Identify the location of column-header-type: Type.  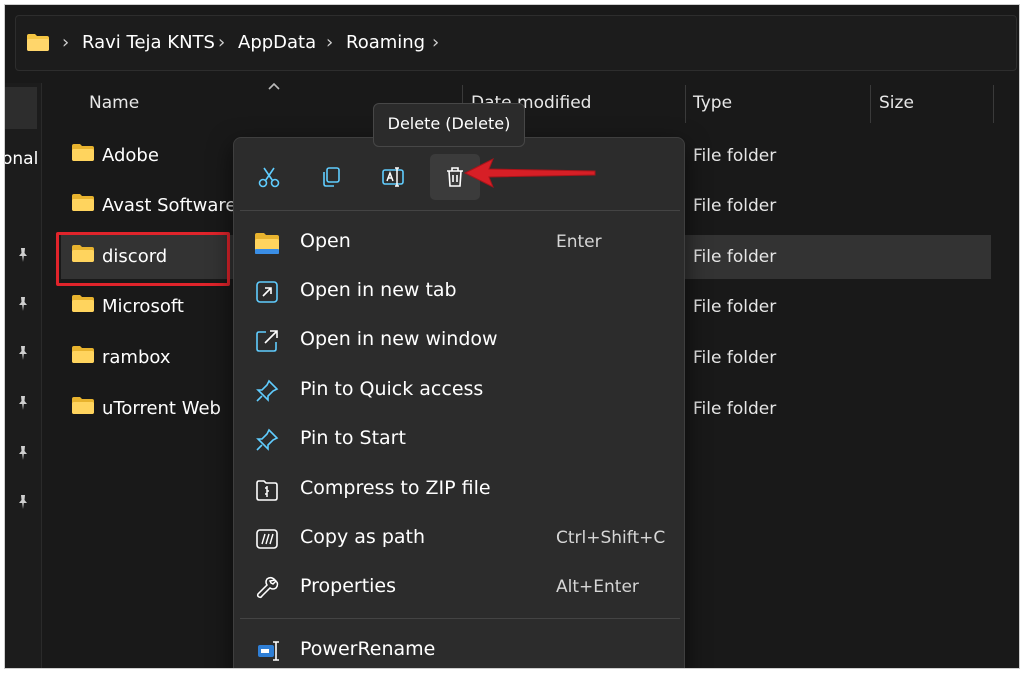
(712, 103).